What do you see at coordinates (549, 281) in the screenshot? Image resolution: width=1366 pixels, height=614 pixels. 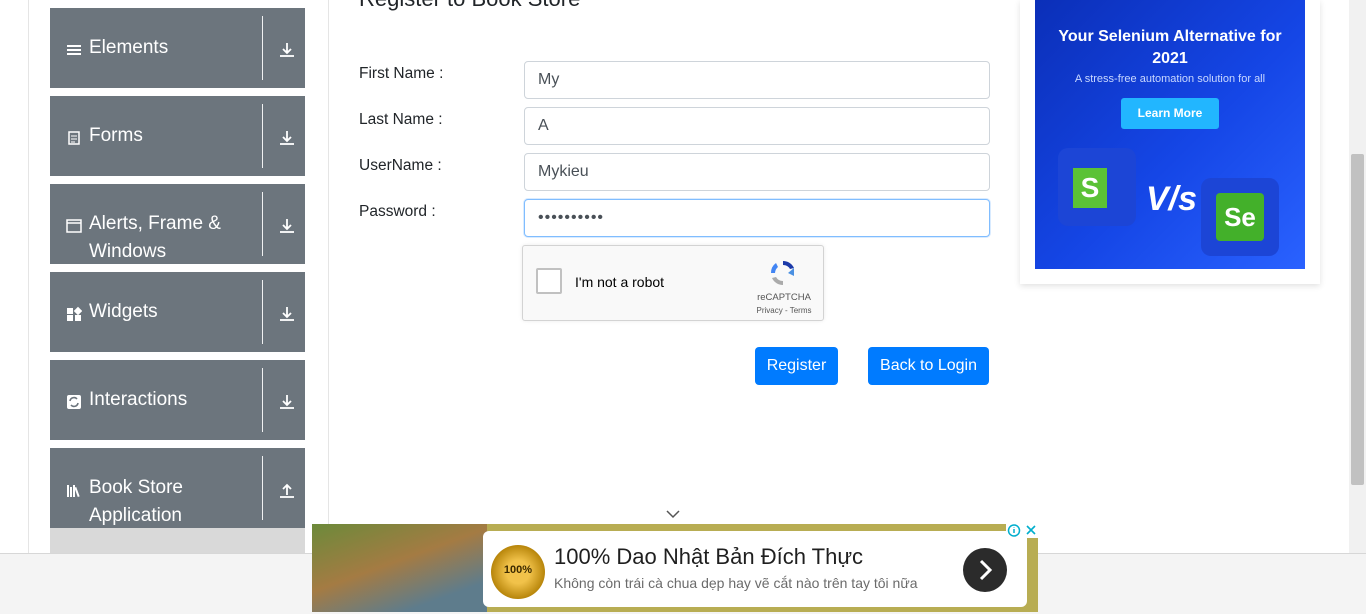 I see `recaptcha-checkbox` at bounding box center [549, 281].